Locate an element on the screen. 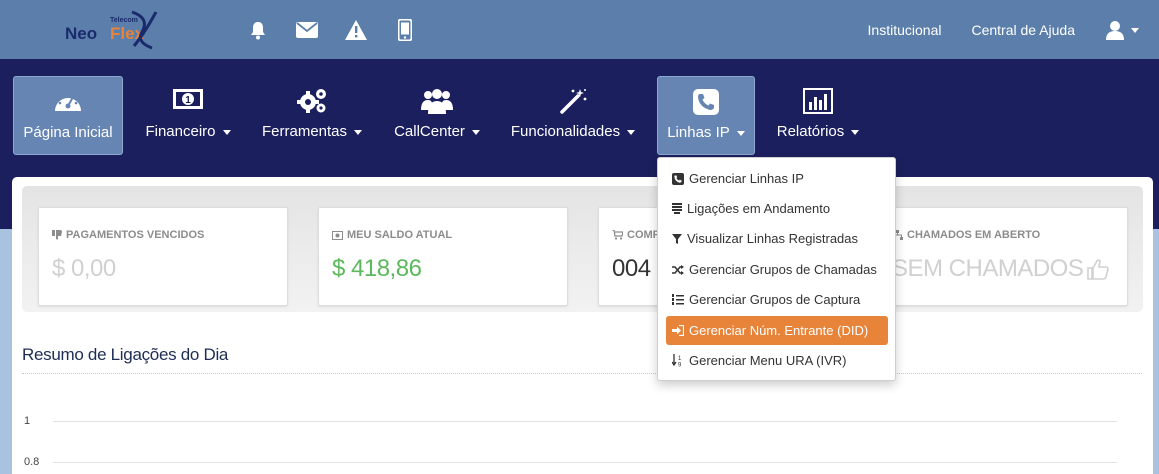  mobile-icon is located at coordinates (404, 30).